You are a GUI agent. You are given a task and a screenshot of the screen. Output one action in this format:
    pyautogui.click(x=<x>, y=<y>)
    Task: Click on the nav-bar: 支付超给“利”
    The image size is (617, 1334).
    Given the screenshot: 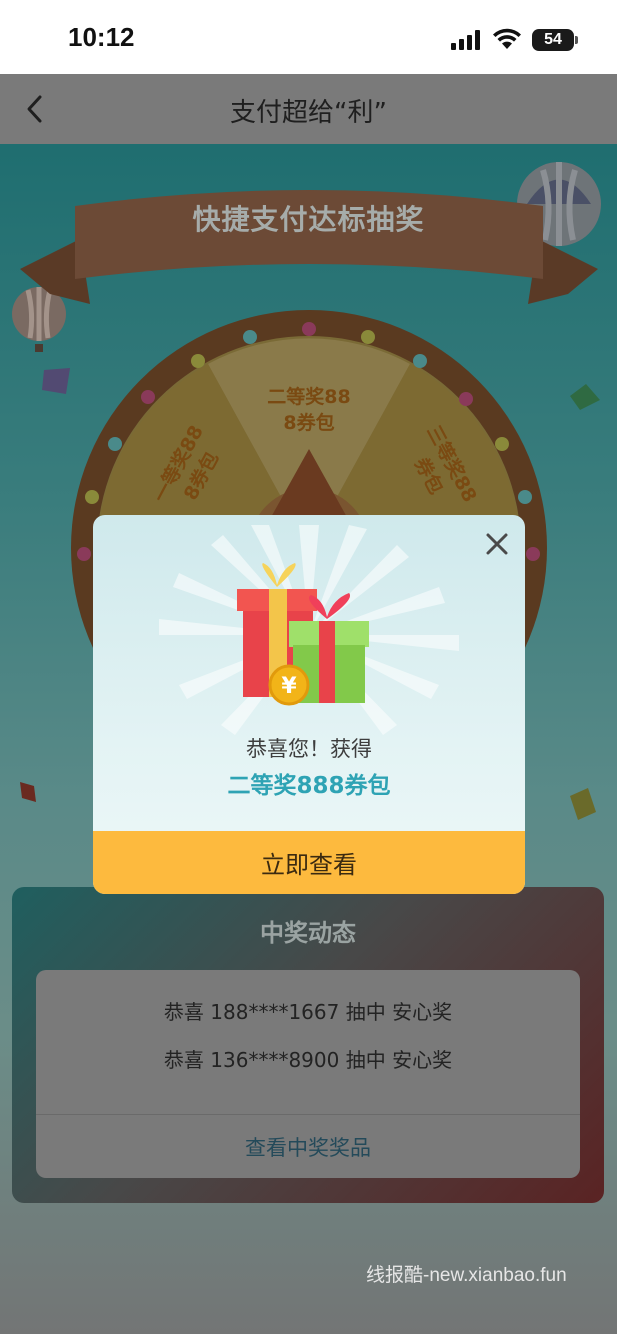 What is the action you would take?
    pyautogui.click(x=308, y=109)
    